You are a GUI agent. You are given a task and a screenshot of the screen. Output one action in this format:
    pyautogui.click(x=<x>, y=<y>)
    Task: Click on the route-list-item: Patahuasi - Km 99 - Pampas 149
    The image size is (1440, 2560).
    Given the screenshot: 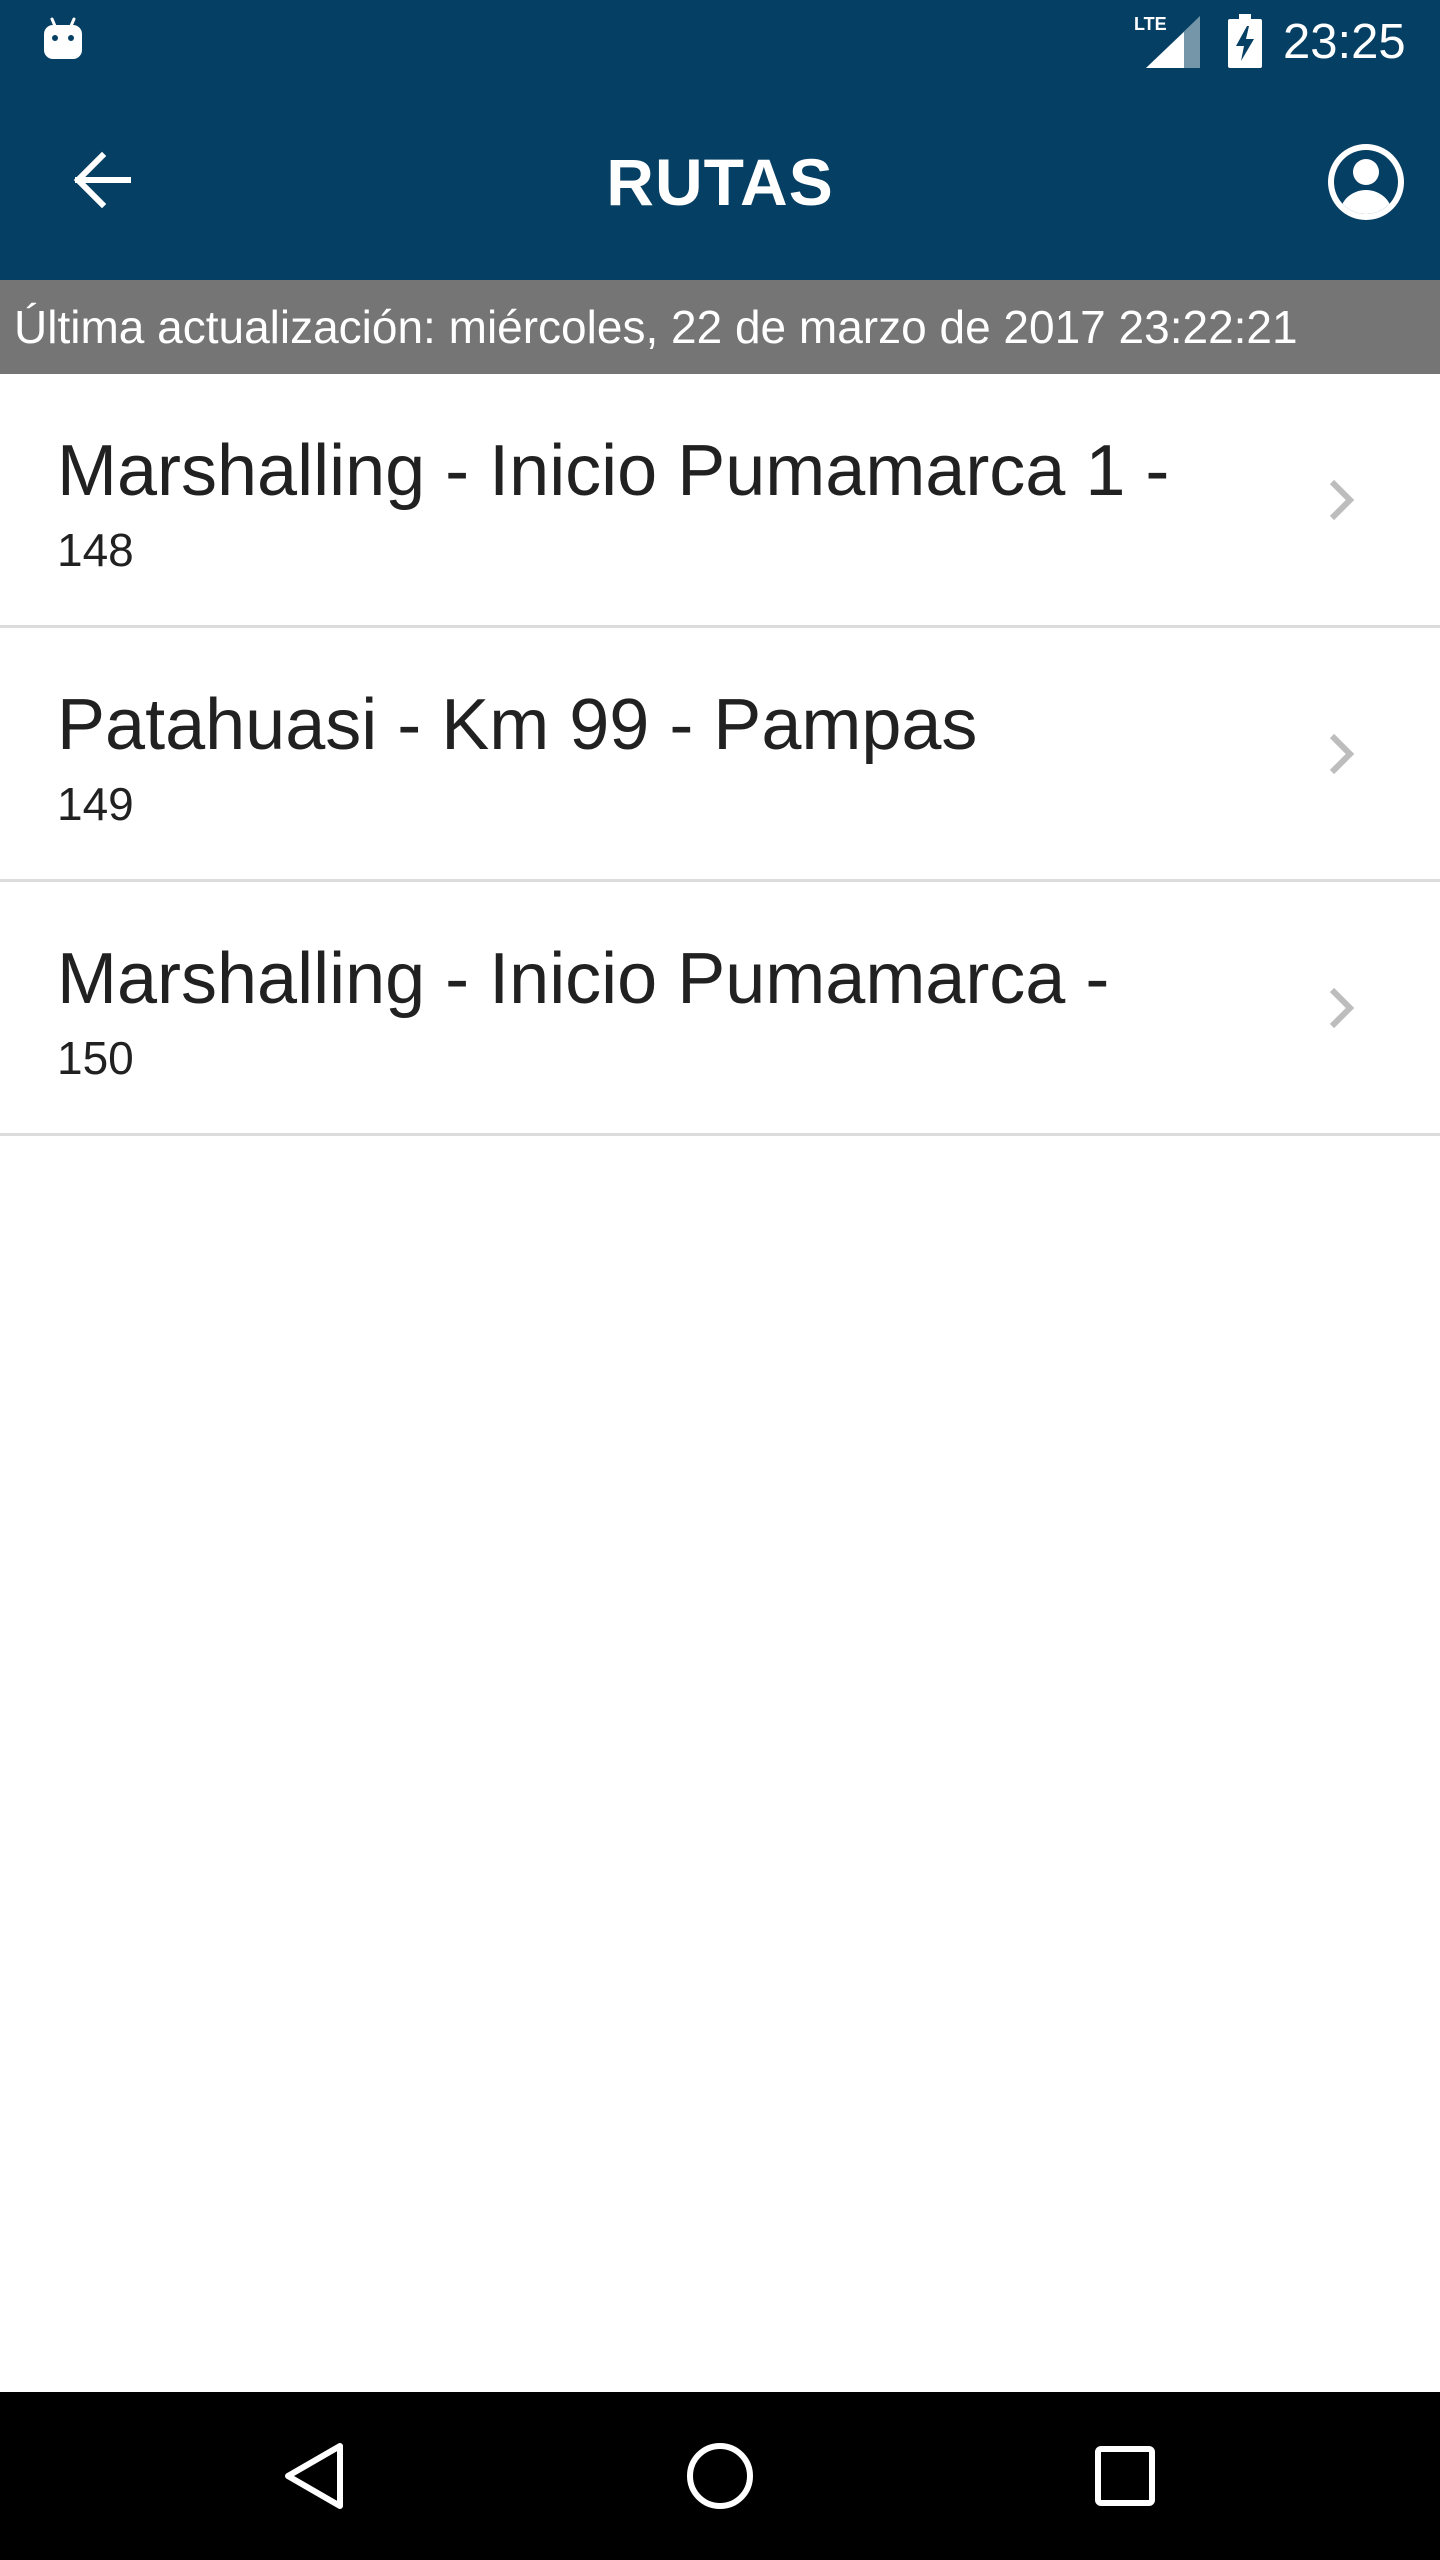 What is the action you would take?
    pyautogui.click(x=720, y=755)
    